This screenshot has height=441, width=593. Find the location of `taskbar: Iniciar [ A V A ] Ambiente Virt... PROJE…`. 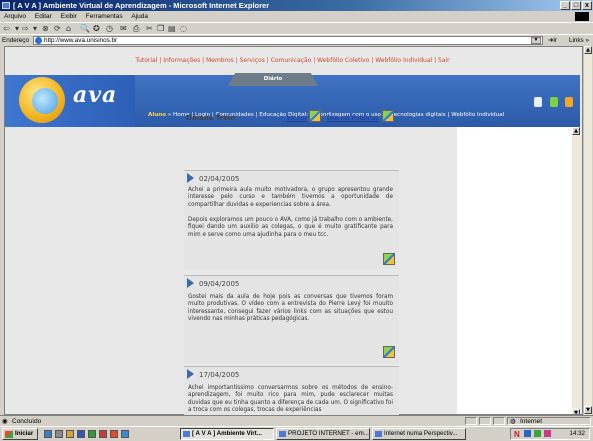

taskbar: Iniciar [ A V A ] Ambiente Virt... PROJE… is located at coordinates (296, 433).